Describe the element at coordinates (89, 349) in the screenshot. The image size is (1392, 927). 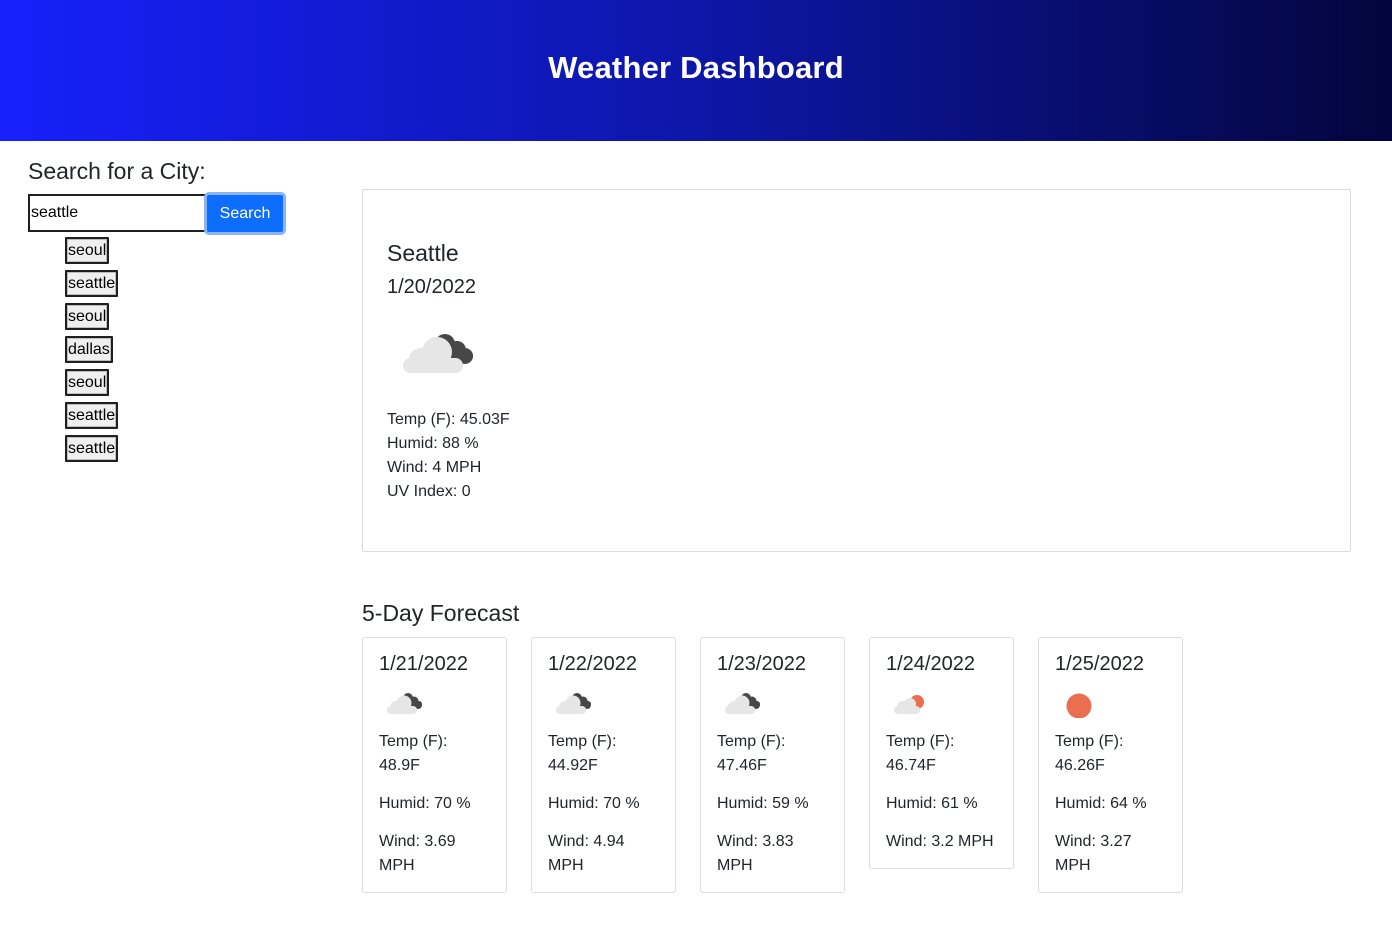
I see `history-item: dallas` at that location.